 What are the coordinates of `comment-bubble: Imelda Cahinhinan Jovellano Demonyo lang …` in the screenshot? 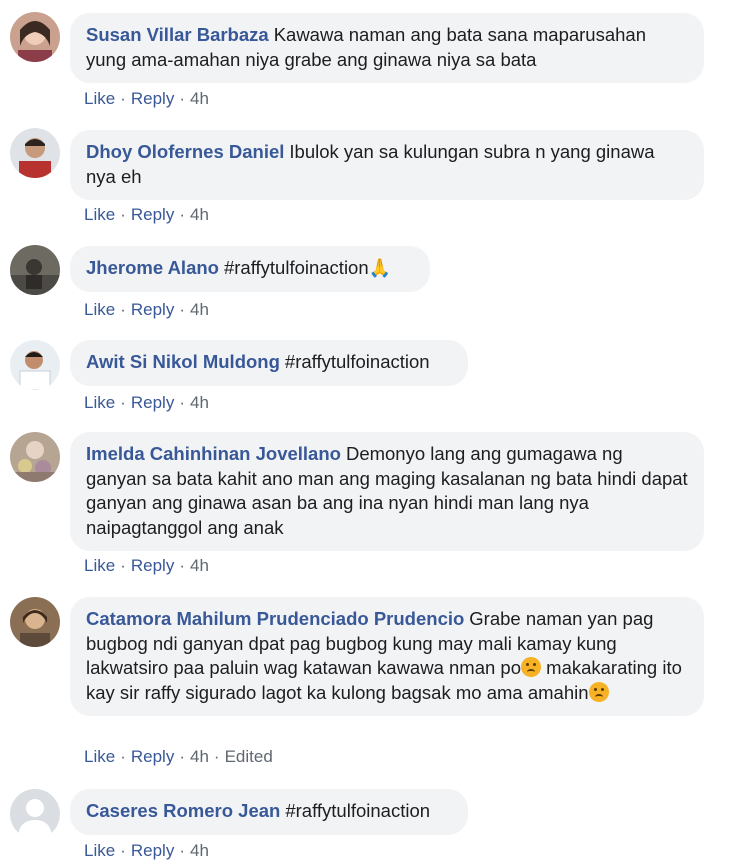 It's located at (387, 491).